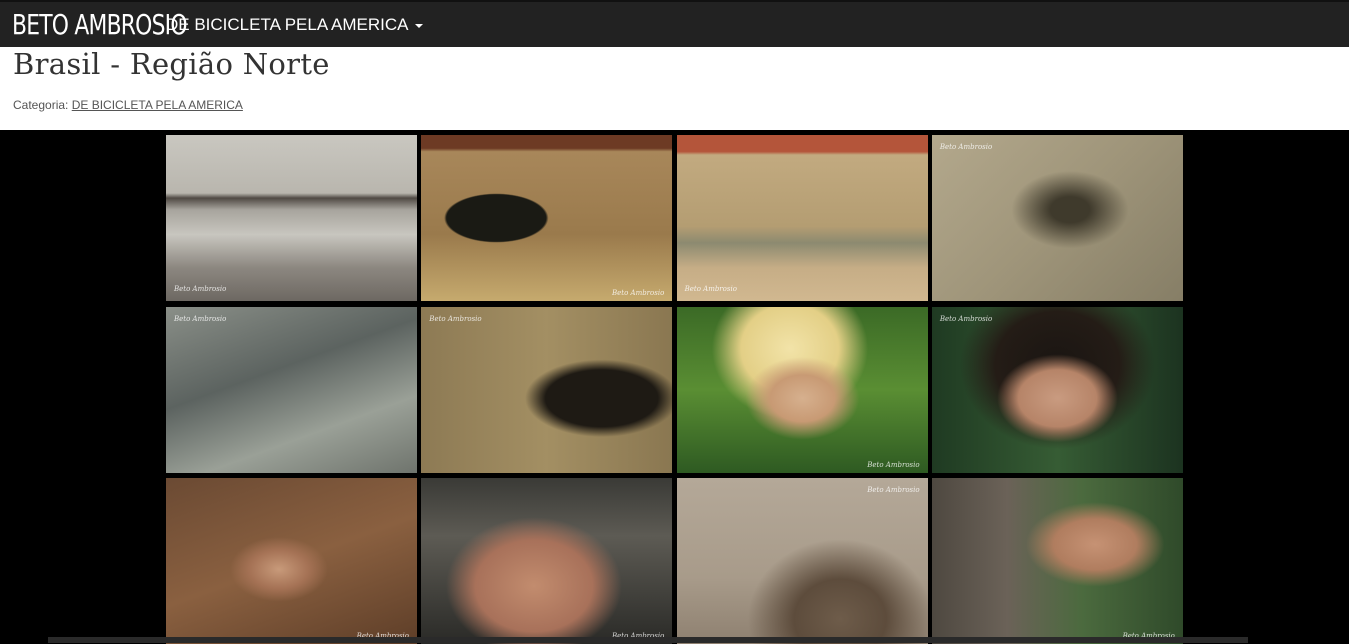 The height and width of the screenshot is (644, 1349). What do you see at coordinates (41, 105) in the screenshot?
I see `category-label: Categoria:` at bounding box center [41, 105].